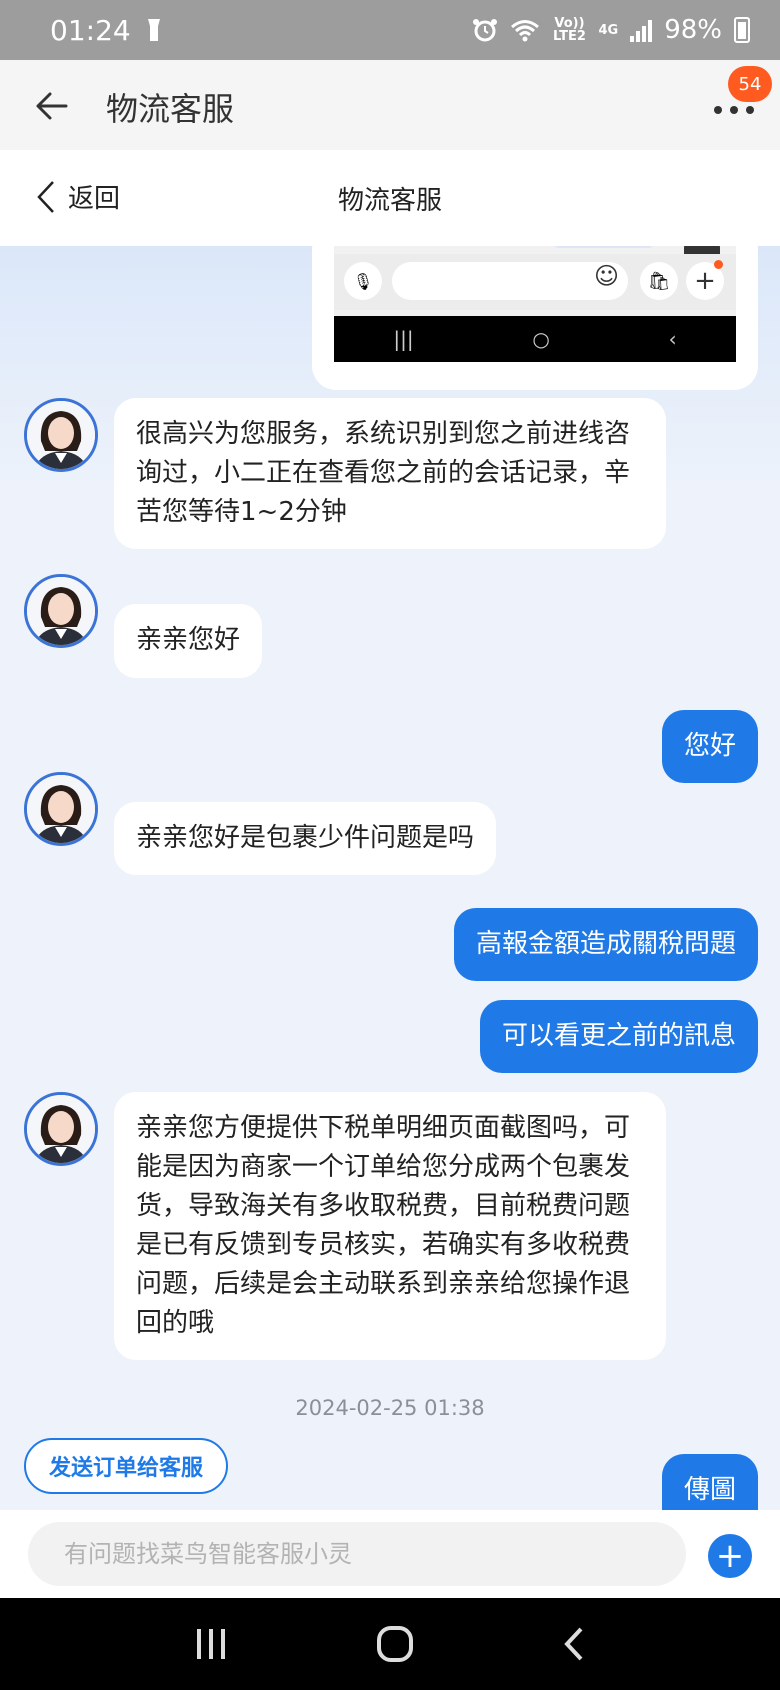 The image size is (780, 1690). What do you see at coordinates (188, 641) in the screenshot?
I see `message-bubble: 亲亲您好` at bounding box center [188, 641].